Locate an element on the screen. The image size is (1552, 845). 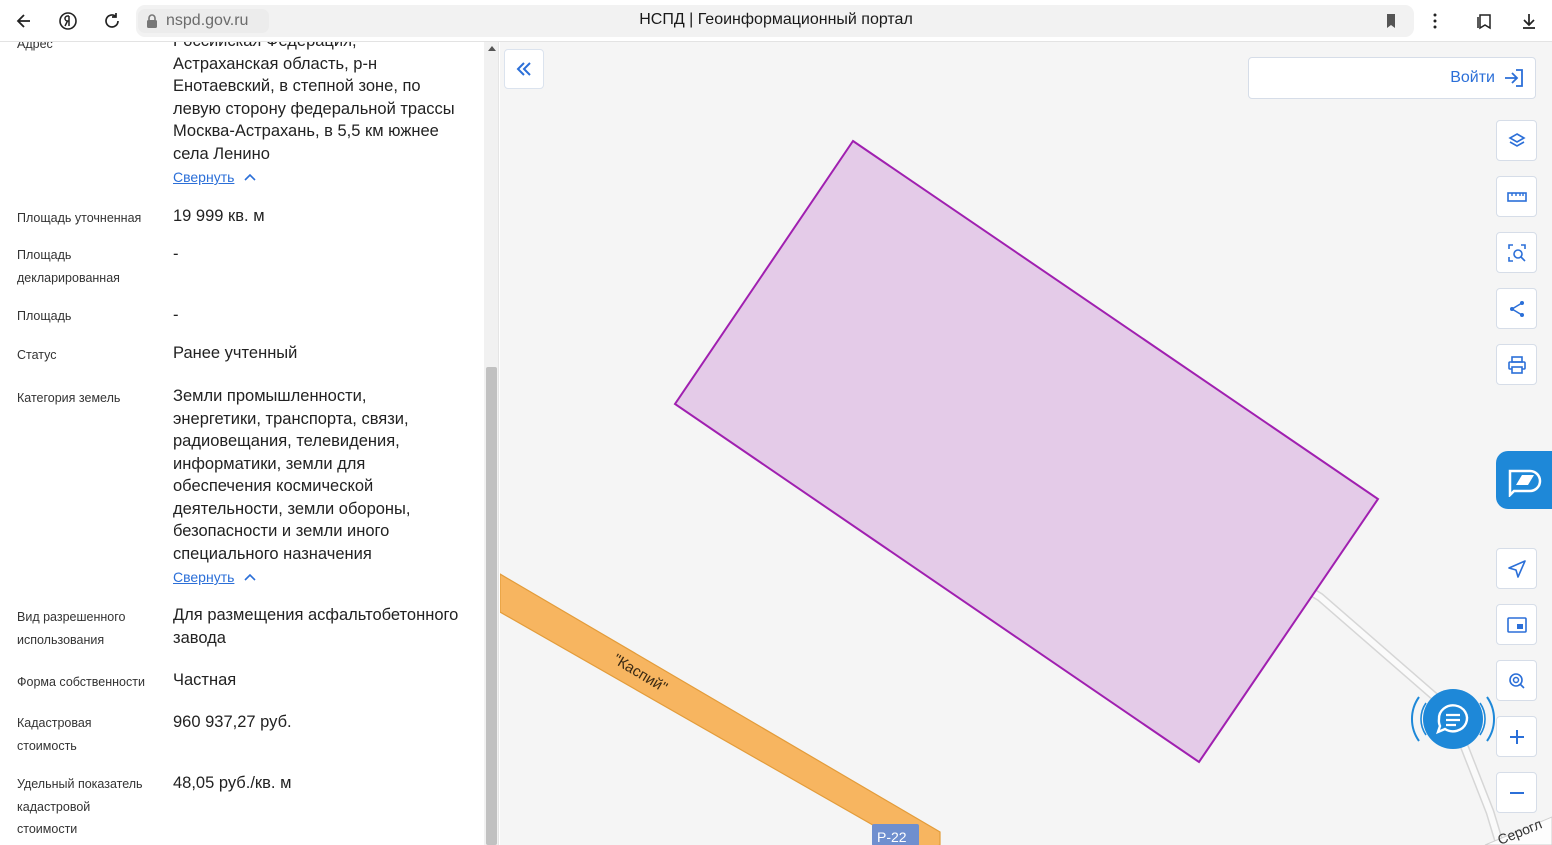
zoom-in-icon is located at coordinates (1516, 736).